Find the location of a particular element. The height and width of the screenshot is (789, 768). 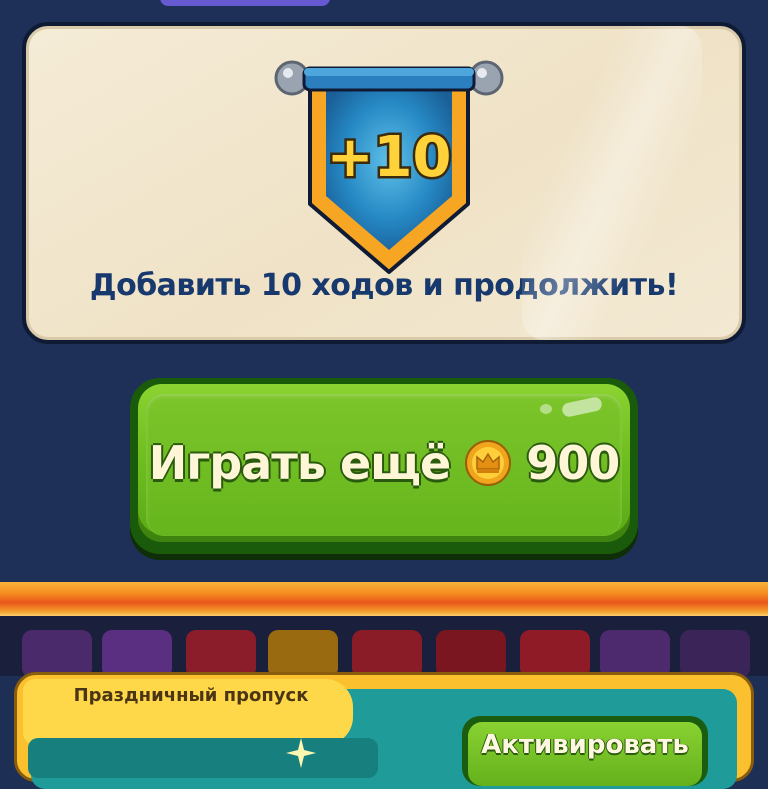

play-again-label: Играть ещё is located at coordinates (300, 463).